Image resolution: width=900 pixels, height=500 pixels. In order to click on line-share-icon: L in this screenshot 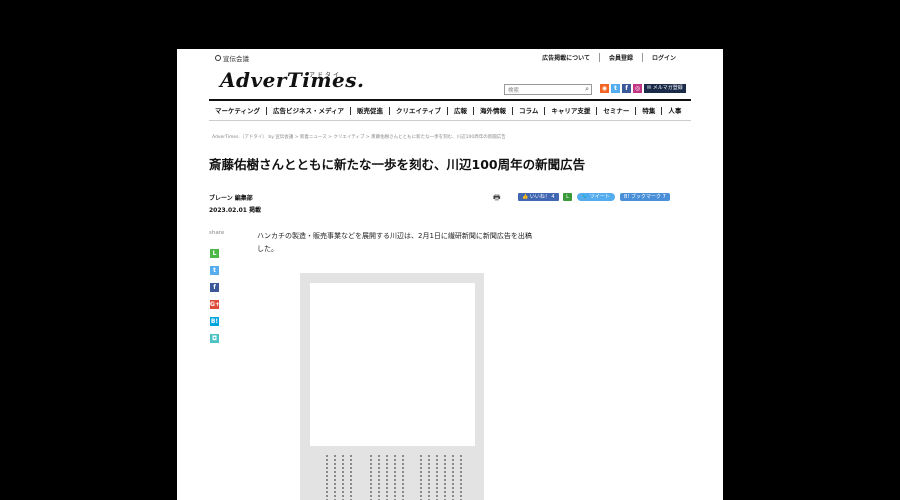, I will do `click(214, 253)`.